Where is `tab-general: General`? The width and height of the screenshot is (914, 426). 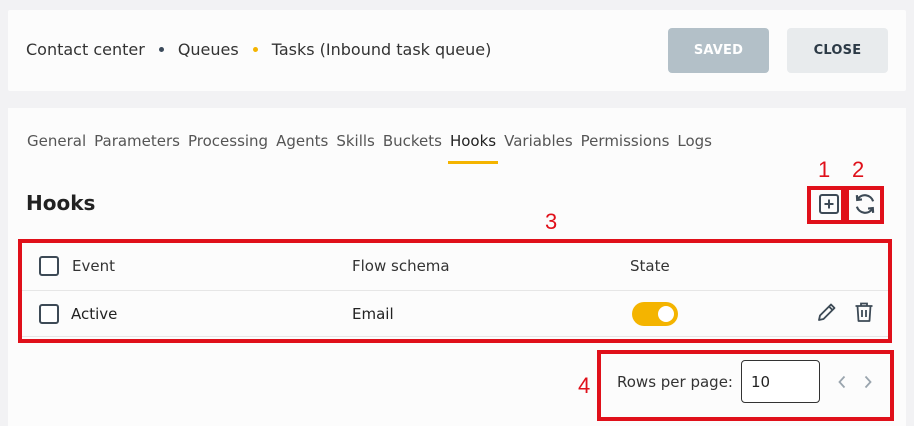 tab-general: General is located at coordinates (56, 141).